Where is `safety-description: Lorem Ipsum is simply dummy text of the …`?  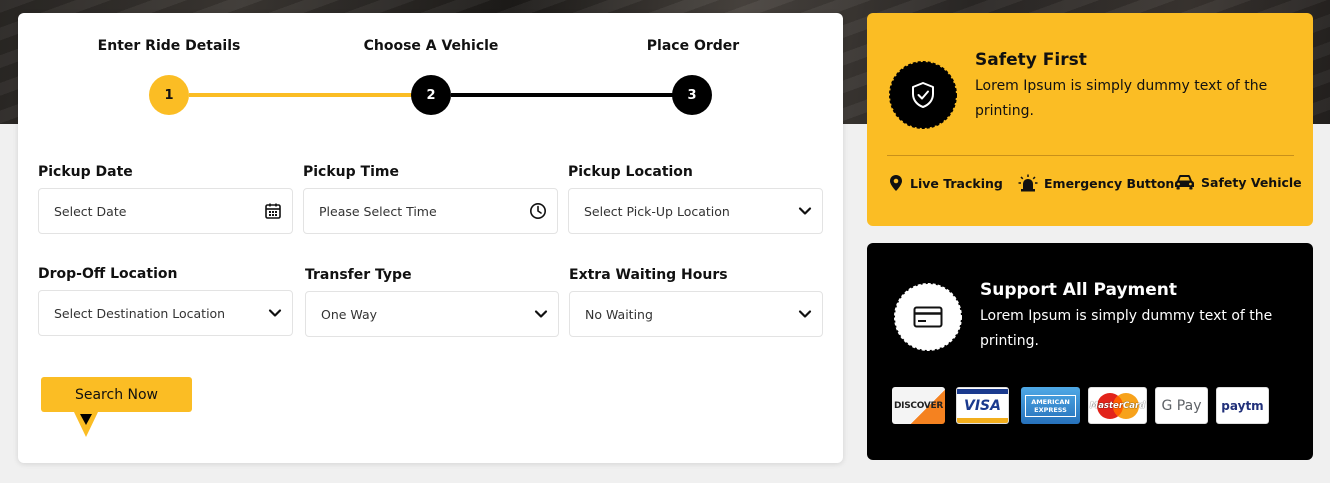 safety-description: Lorem Ipsum is simply dummy text of the … is located at coordinates (1121, 98).